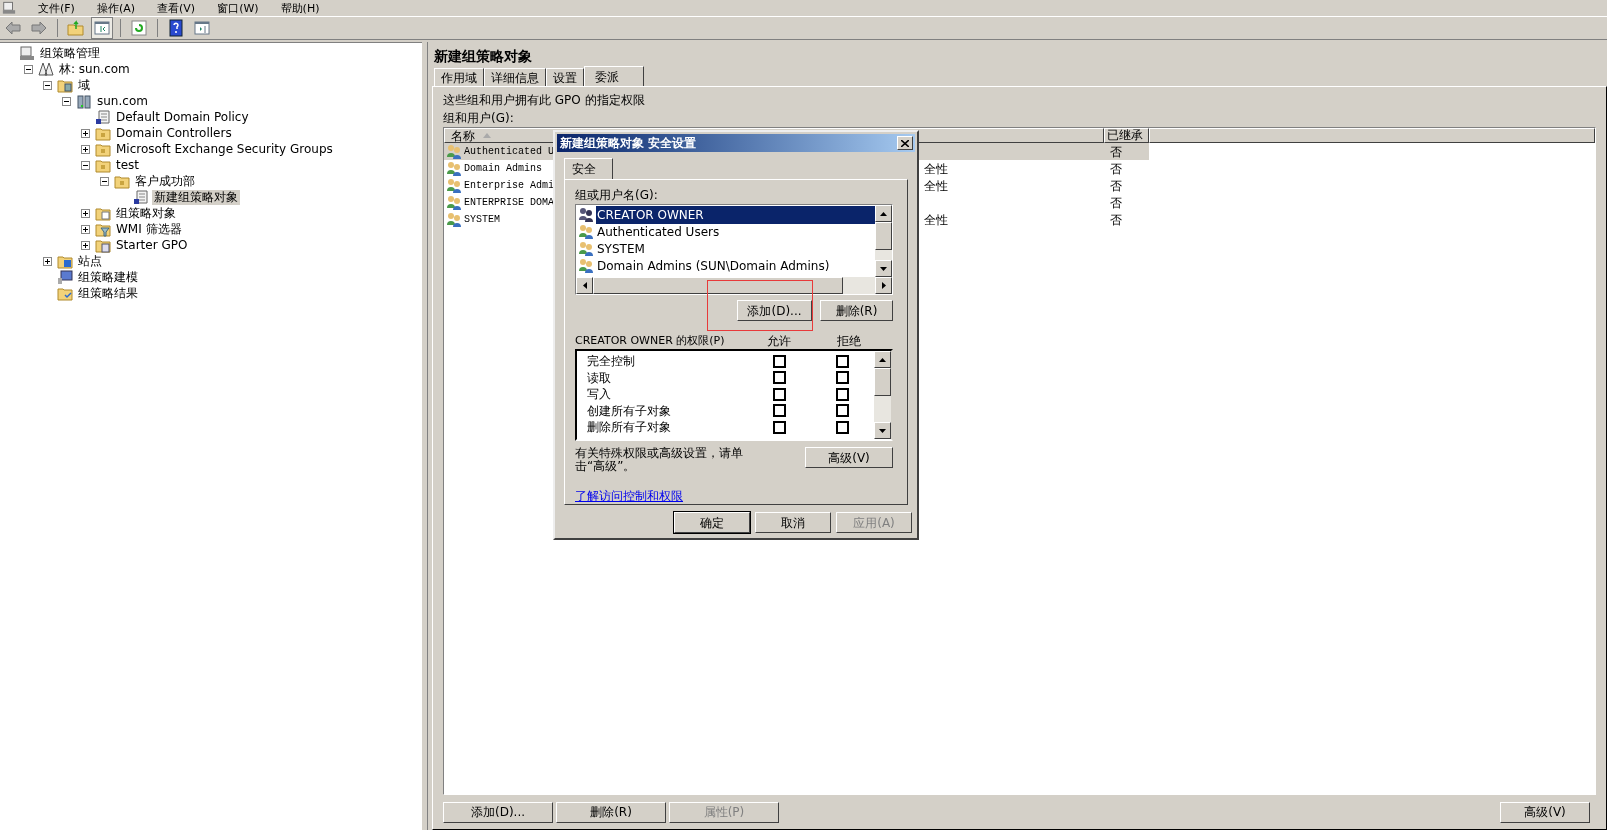 The width and height of the screenshot is (1607, 830). I want to click on table-cell-text: ENTERPRISE DOMA, so click(509, 203).